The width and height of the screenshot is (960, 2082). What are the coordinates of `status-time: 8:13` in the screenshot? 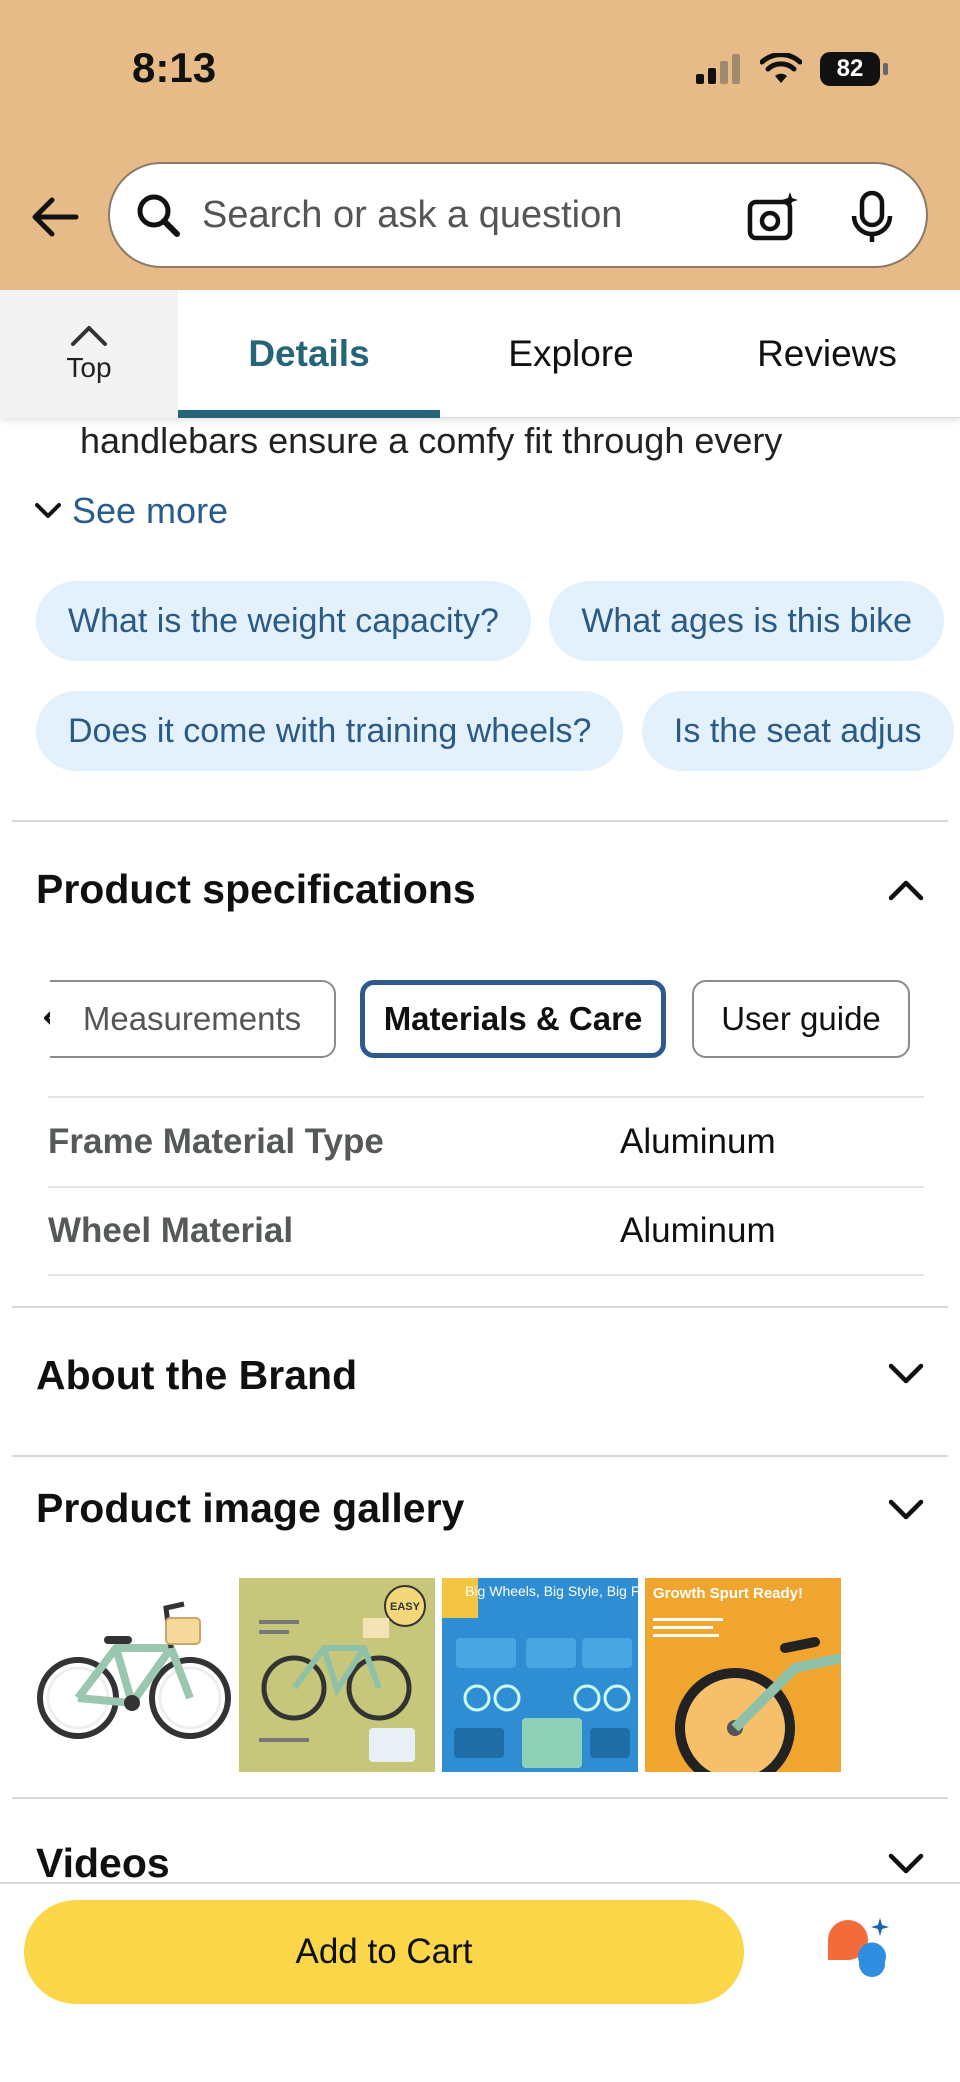 It's located at (174, 67).